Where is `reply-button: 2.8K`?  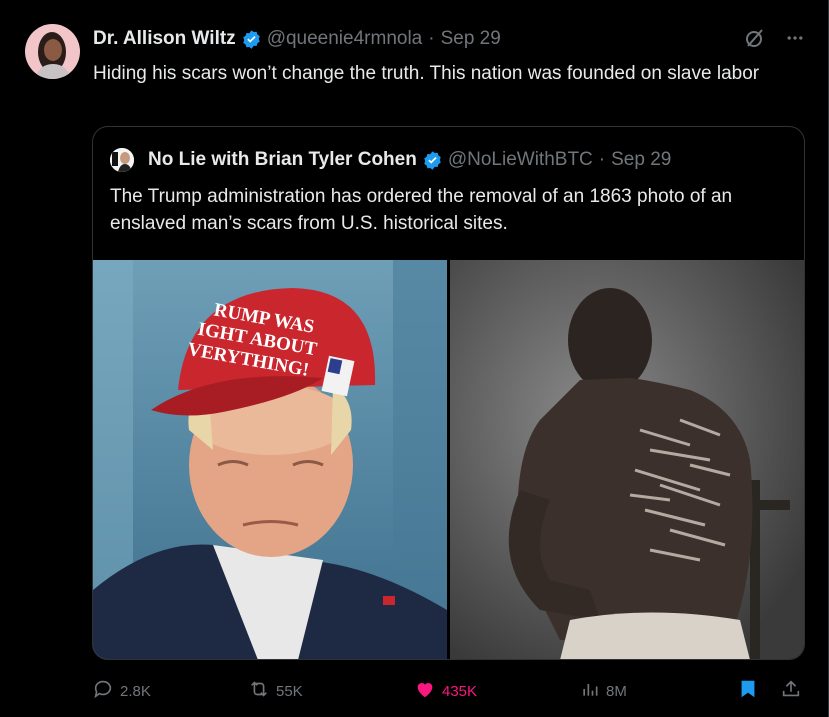
reply-button: 2.8K is located at coordinates (121, 691).